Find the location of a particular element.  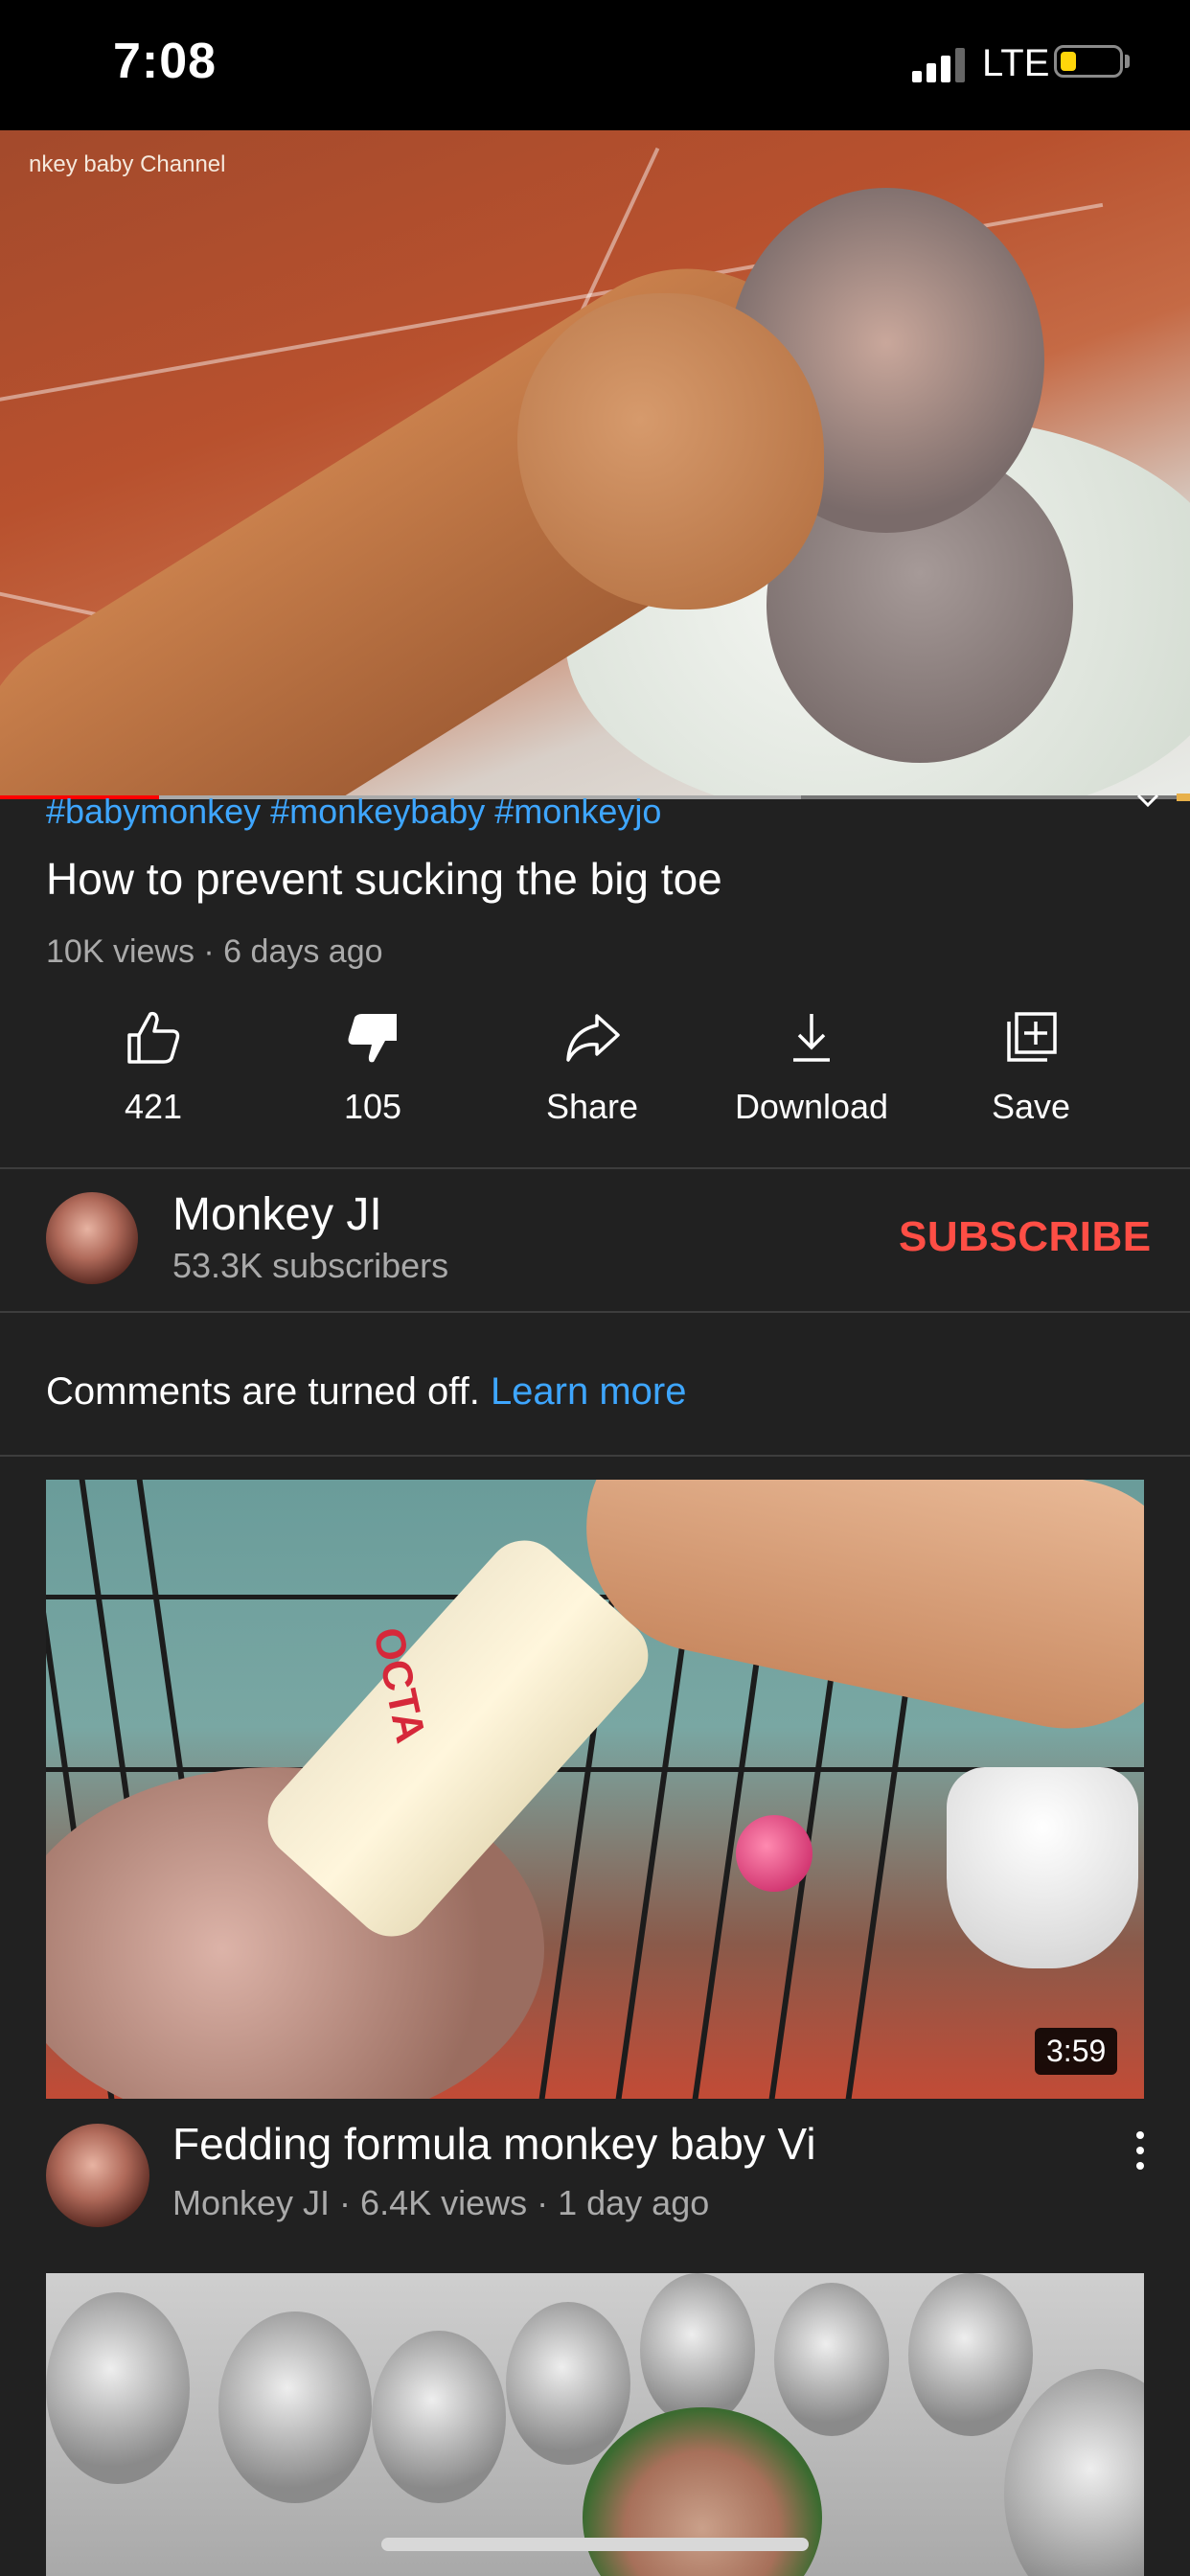

cellular-signal-icon is located at coordinates (938, 65).